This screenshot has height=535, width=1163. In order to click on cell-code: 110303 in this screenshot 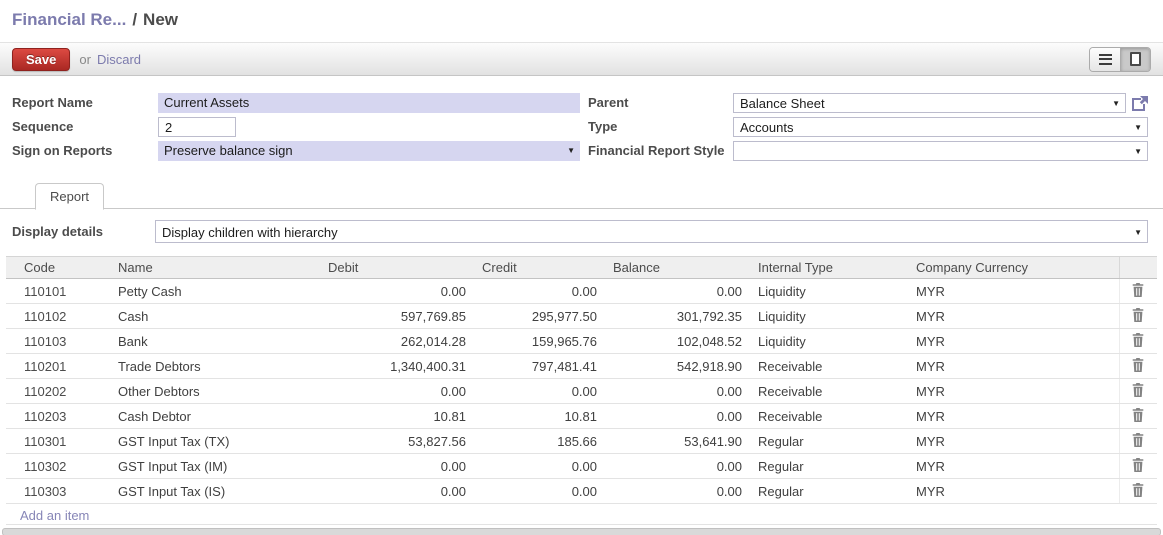, I will do `click(58, 491)`.